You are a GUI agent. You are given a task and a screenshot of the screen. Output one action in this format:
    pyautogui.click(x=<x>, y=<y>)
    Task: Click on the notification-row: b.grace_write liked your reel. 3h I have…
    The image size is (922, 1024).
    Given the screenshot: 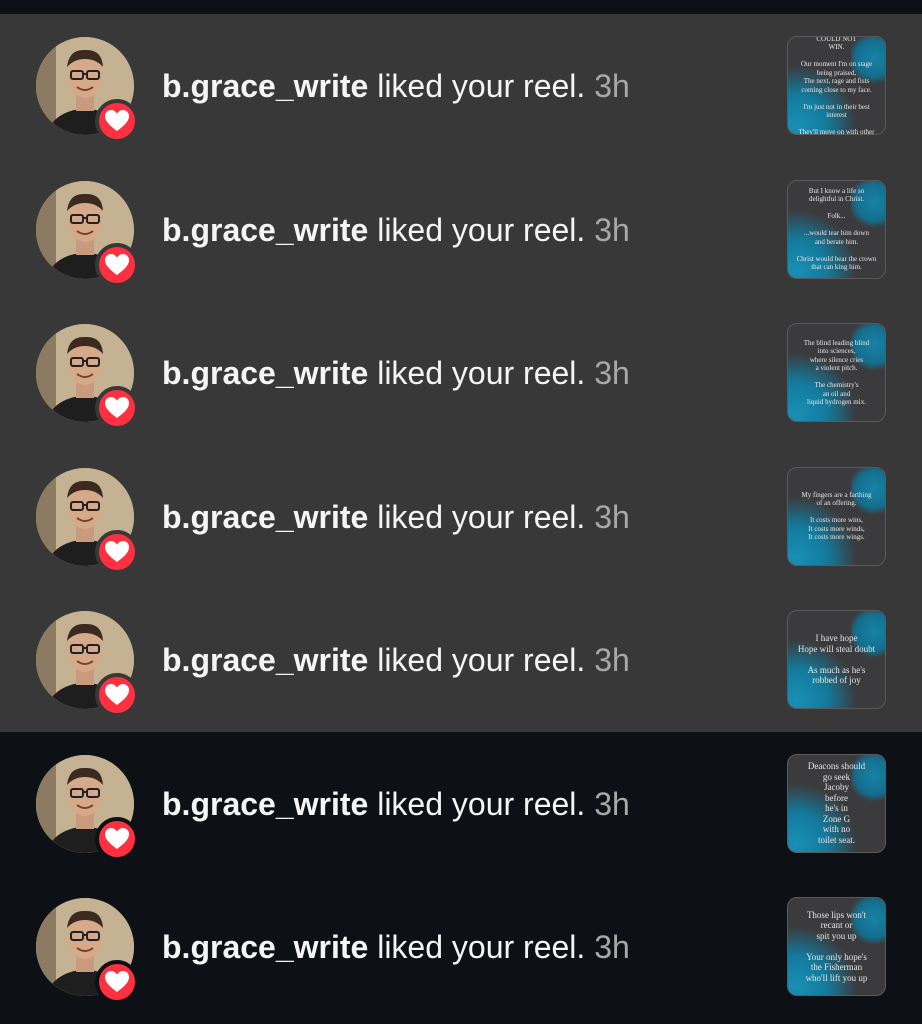 What is the action you would take?
    pyautogui.click(x=461, y=660)
    